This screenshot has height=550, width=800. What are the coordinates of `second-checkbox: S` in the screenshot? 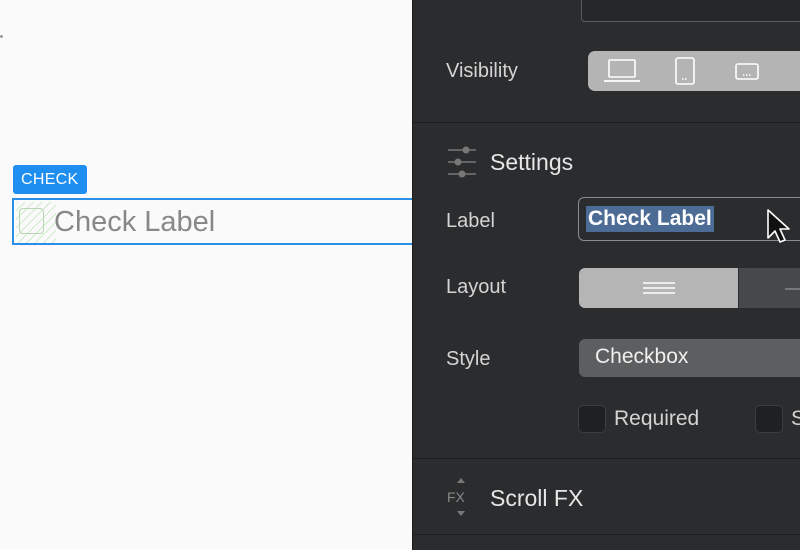 It's located at (777, 420).